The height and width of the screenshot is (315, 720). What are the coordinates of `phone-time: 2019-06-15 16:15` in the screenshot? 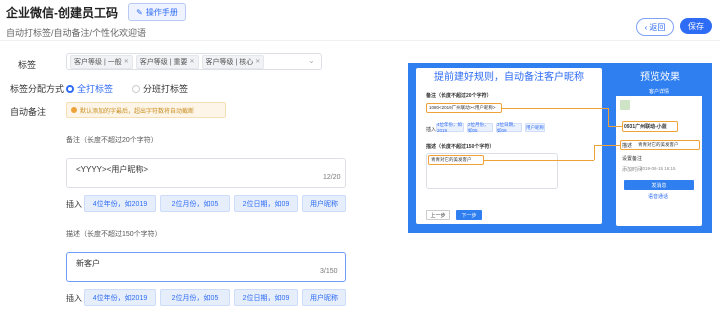 It's located at (658, 168).